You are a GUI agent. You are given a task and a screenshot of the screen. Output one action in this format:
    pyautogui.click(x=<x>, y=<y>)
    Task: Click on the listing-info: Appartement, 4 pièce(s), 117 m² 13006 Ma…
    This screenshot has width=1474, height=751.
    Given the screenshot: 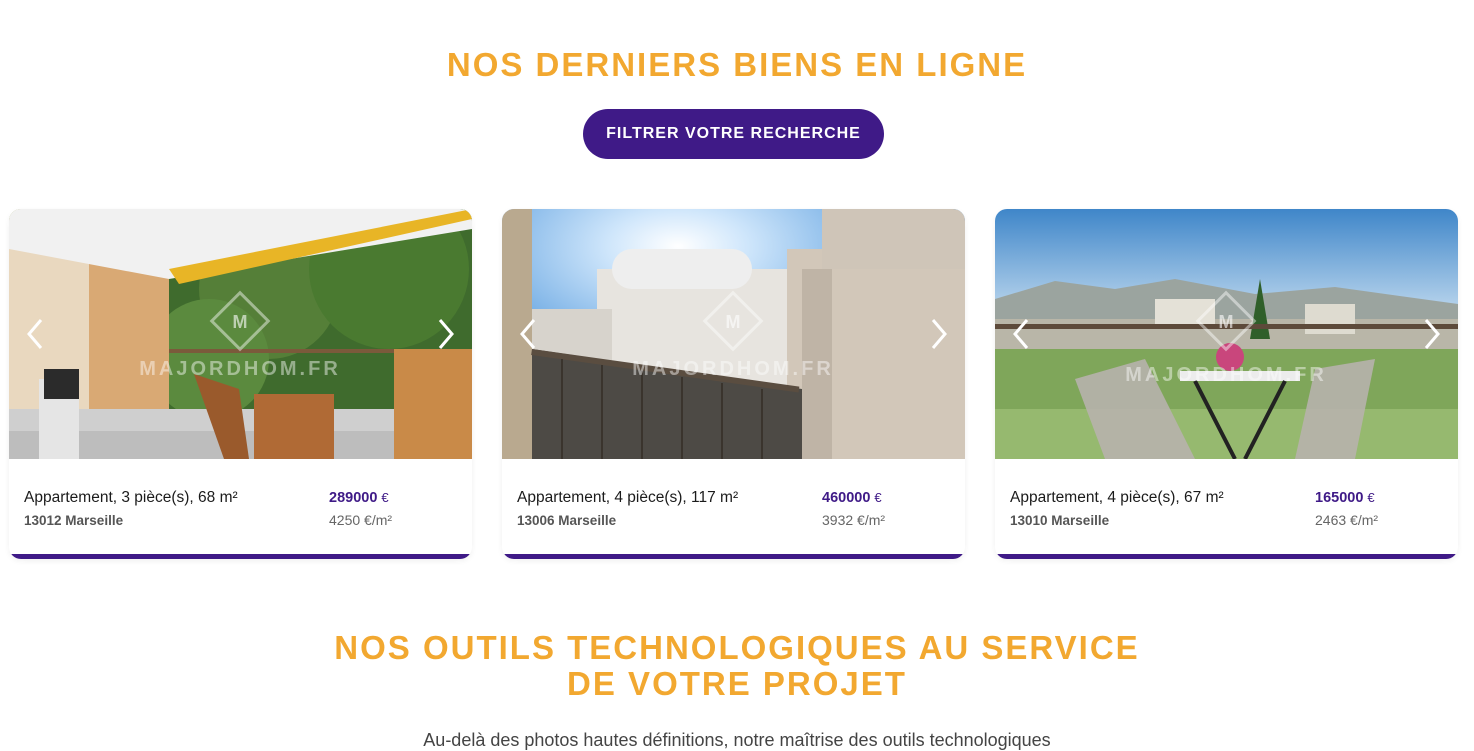 What is the action you would take?
    pyautogui.click(x=733, y=517)
    